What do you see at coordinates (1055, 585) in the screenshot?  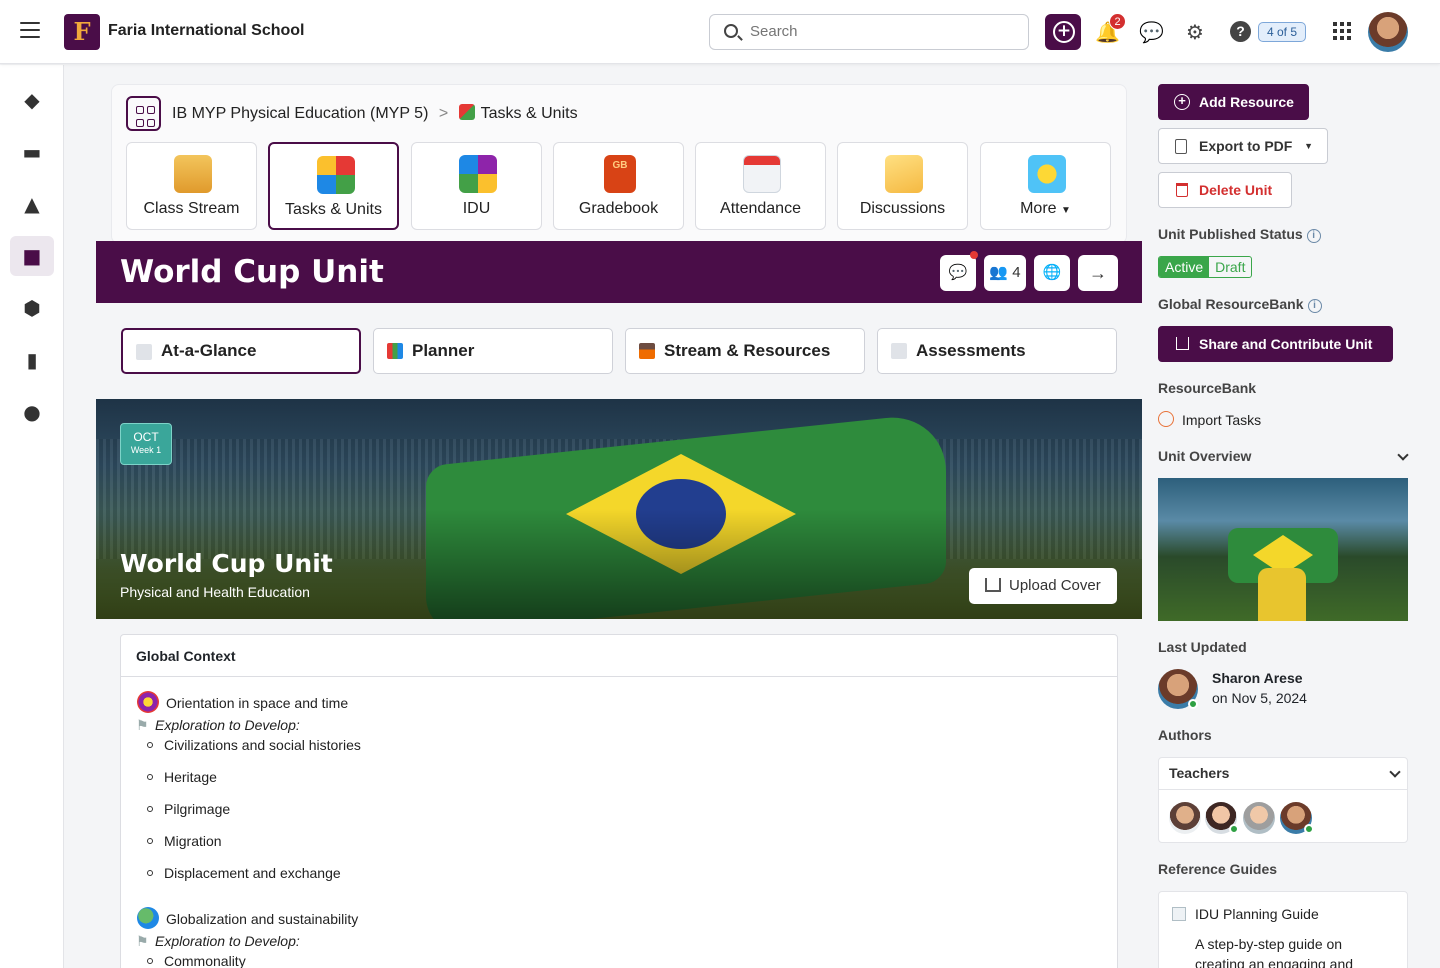 I see `upload-label: Upload Cover` at bounding box center [1055, 585].